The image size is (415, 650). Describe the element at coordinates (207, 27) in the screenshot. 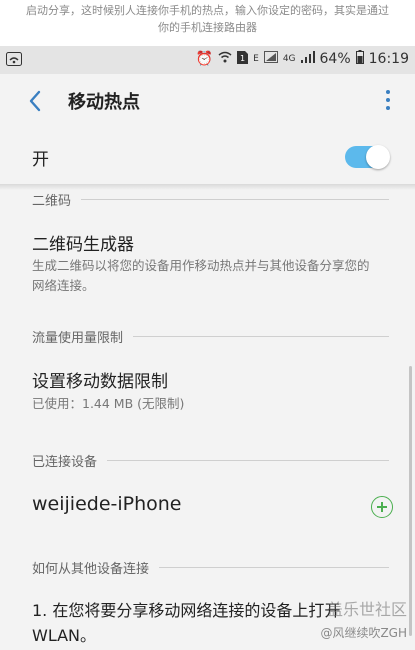

I see `caption-line-2: 你的手机连接路由器` at that location.